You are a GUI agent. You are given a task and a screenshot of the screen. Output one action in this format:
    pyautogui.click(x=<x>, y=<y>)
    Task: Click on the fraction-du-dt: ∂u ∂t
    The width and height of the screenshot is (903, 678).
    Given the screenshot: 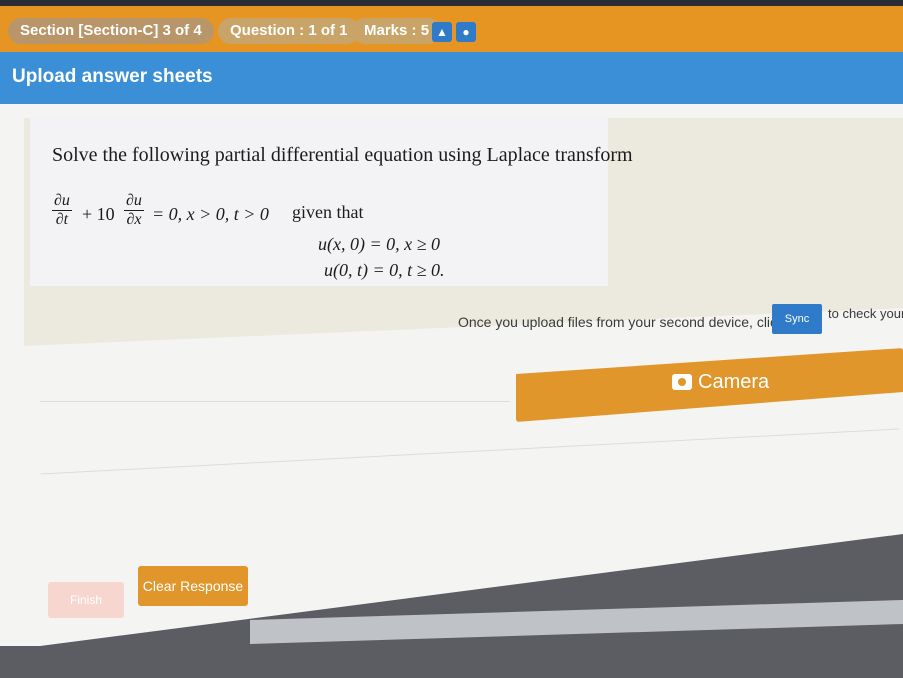 What is the action you would take?
    pyautogui.click(x=62, y=210)
    